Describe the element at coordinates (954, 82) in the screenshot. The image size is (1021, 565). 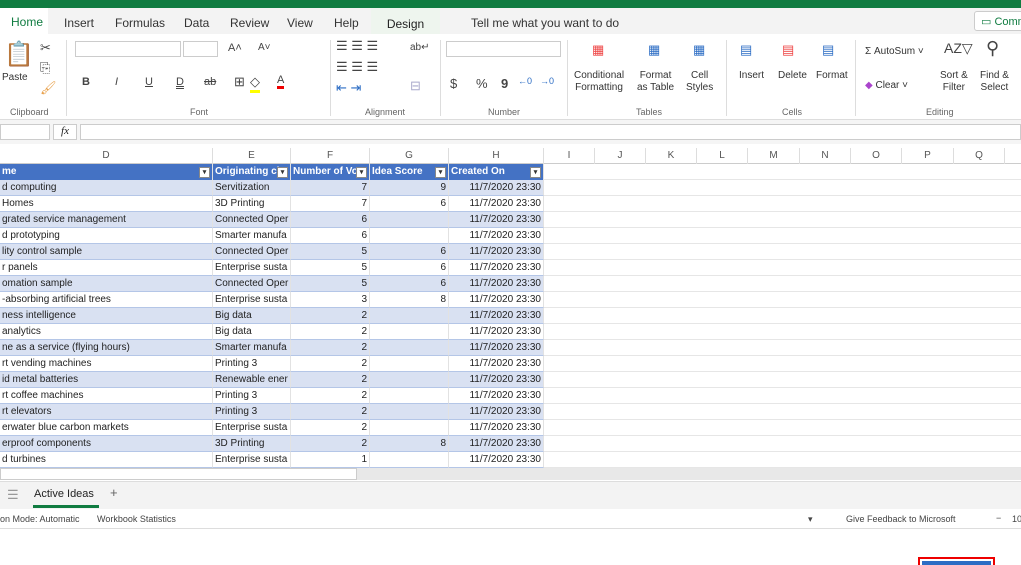
I see `sort-filter-button: Sort & Filter` at that location.